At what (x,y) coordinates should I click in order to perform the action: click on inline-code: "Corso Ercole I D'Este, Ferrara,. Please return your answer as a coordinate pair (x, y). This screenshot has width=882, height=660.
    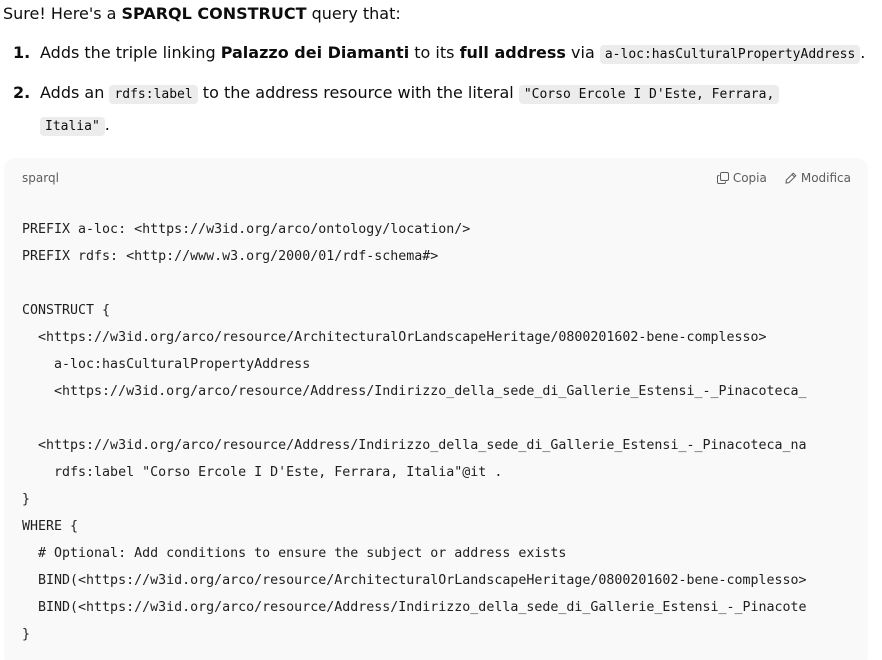
    Looking at the image, I should click on (649, 94).